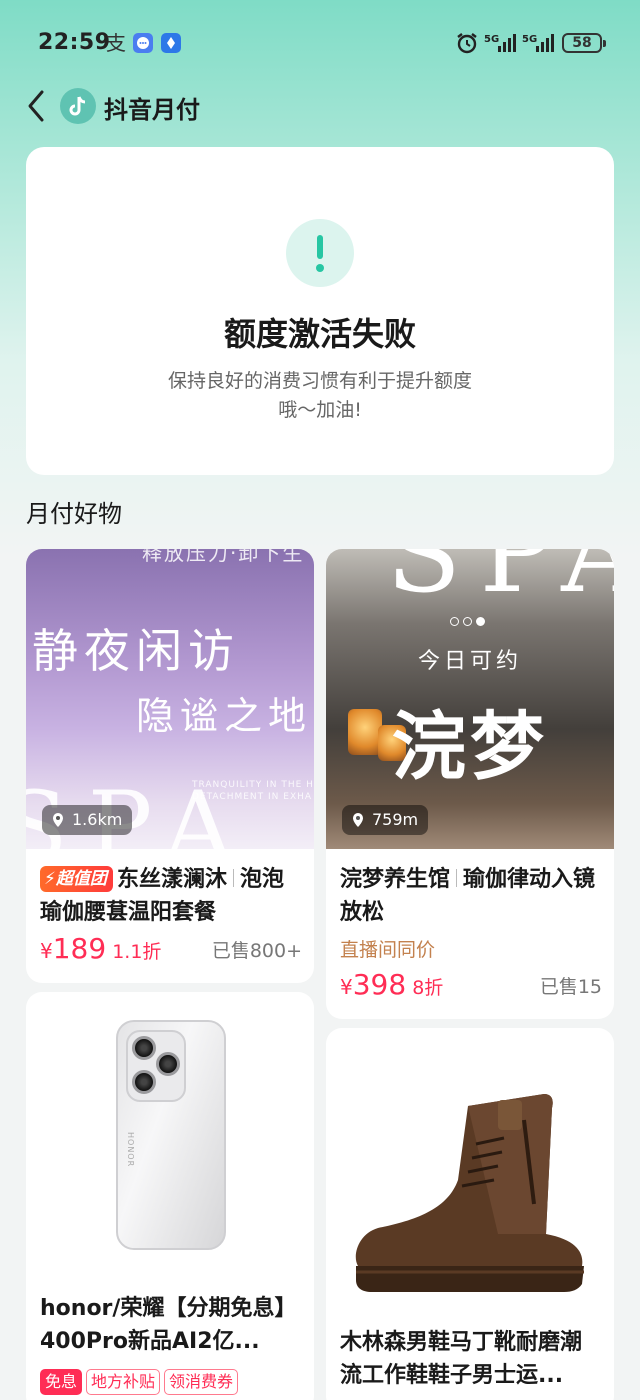 The height and width of the screenshot is (1400, 640). What do you see at coordinates (395, 879) in the screenshot?
I see `shop-name: 浣梦养生馆` at bounding box center [395, 879].